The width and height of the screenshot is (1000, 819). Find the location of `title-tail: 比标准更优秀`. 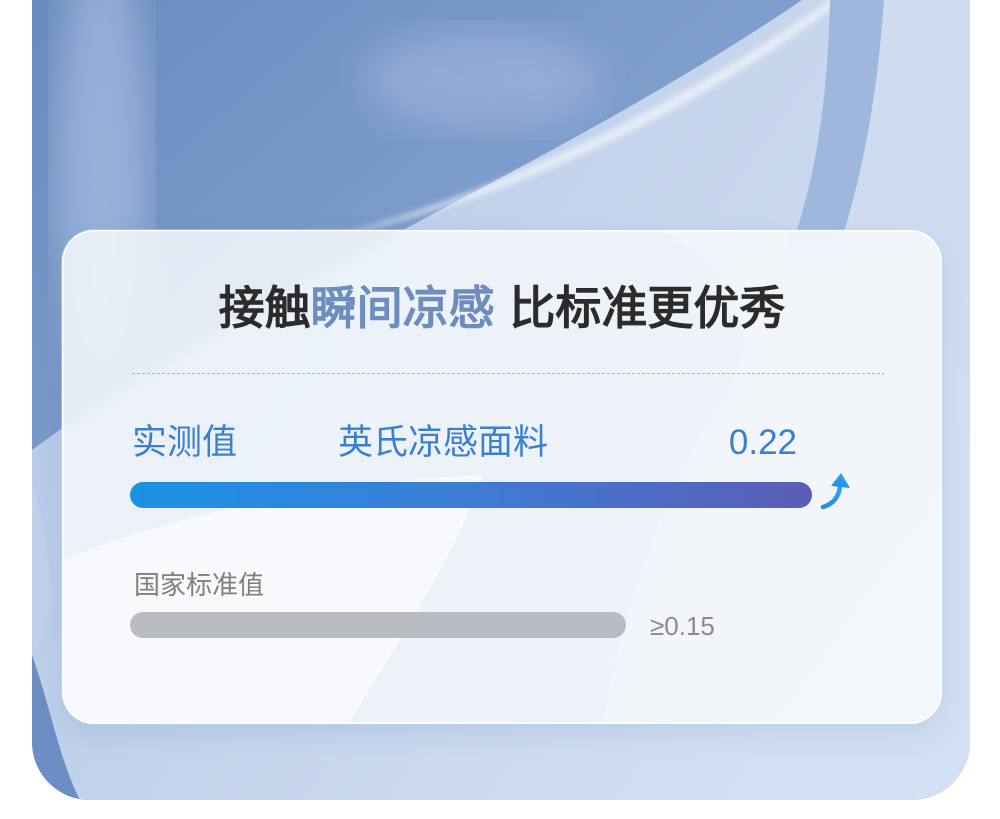

title-tail: 比标准更优秀 is located at coordinates (647, 308).